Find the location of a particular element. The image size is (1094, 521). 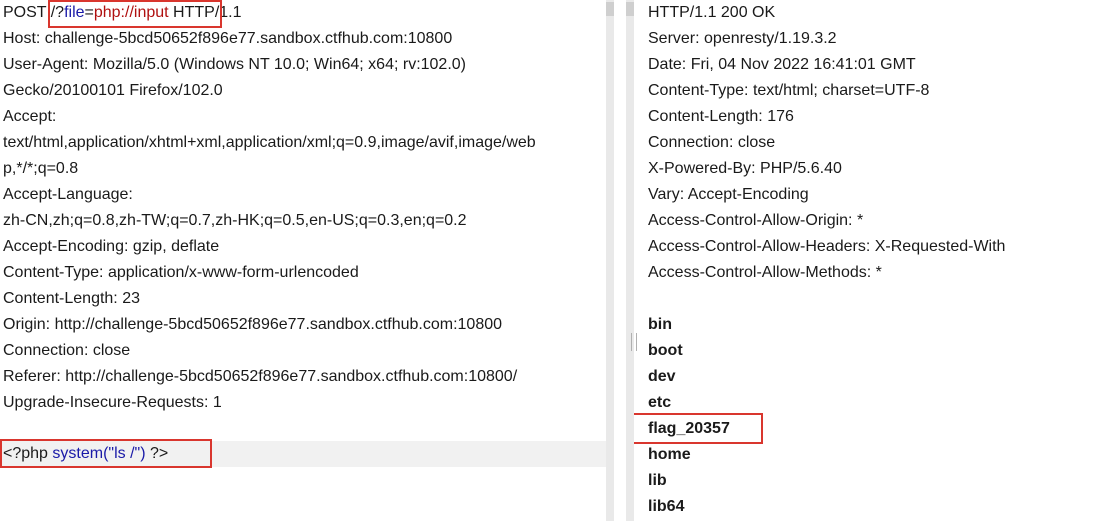

listing-item: boot is located at coordinates (665, 351).